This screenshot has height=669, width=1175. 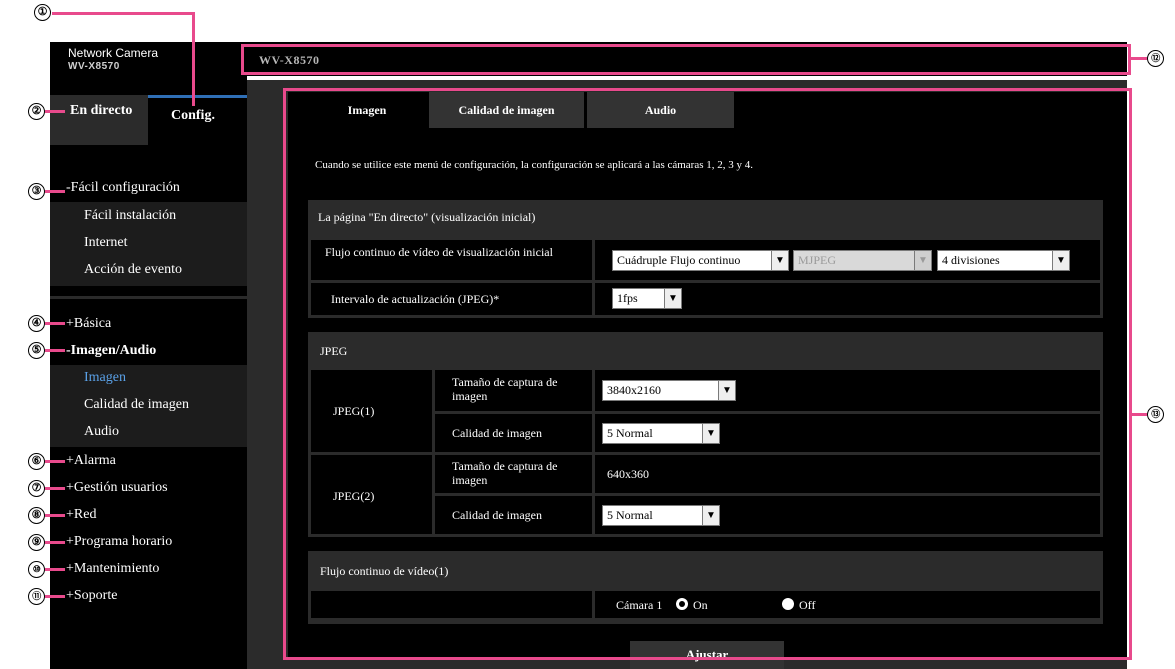 I want to click on menu-alarm: +Alarma, so click(x=91, y=461).